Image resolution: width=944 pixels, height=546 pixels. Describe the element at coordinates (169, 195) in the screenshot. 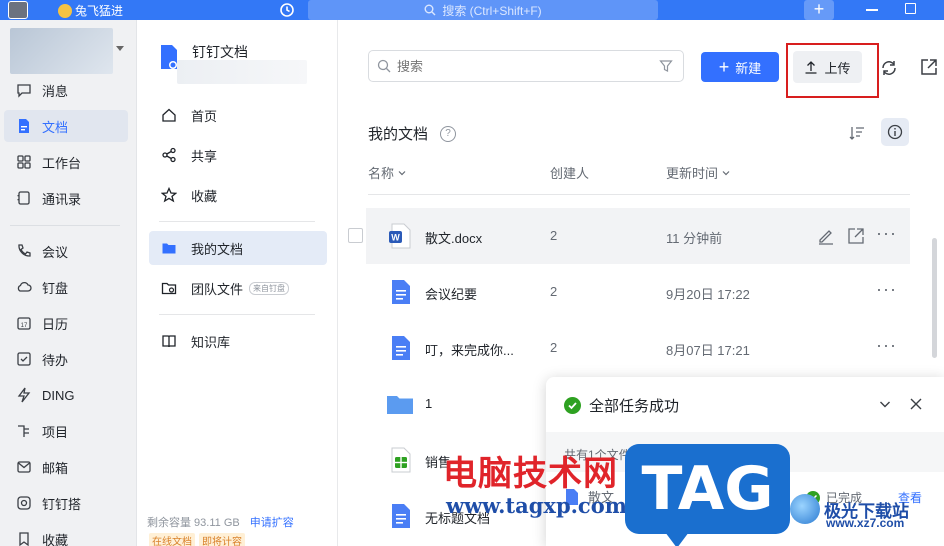

I see `star-icon` at that location.